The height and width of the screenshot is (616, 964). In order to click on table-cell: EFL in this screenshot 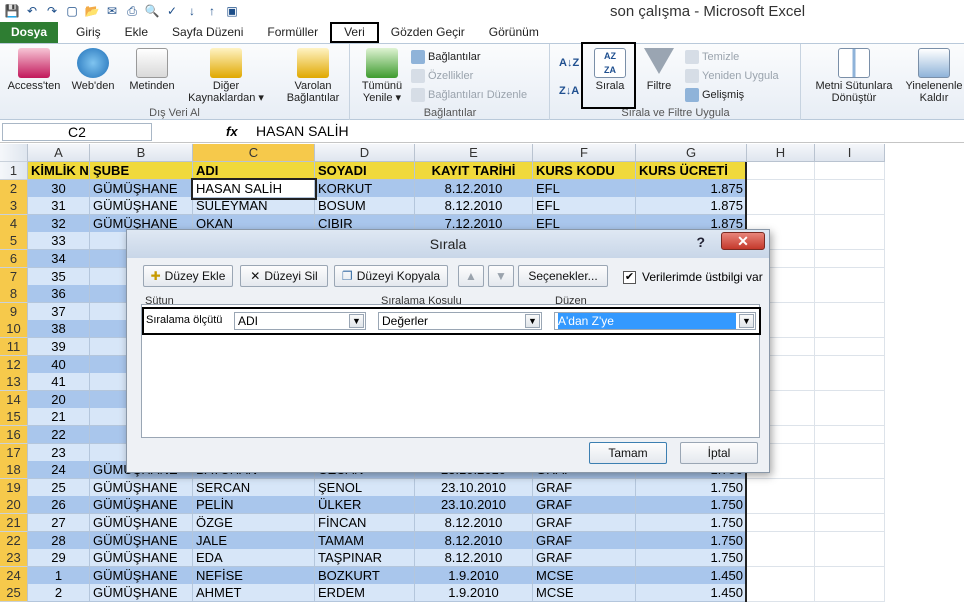, I will do `click(584, 188)`.